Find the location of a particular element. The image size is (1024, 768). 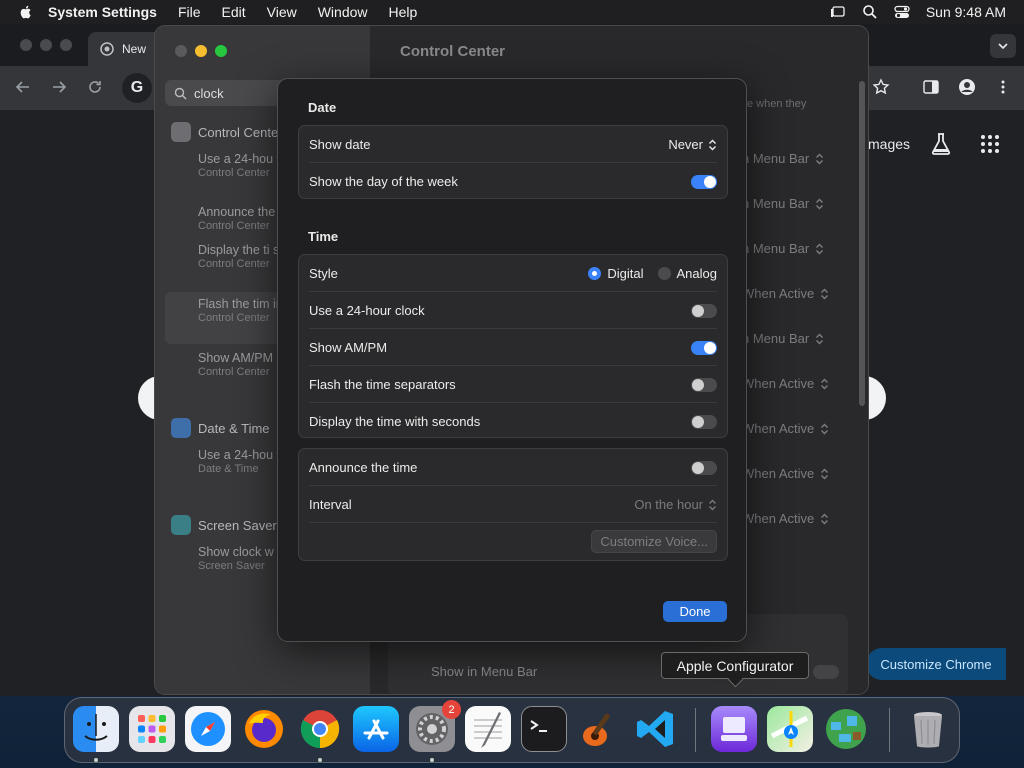

radio-unselected-icon is located at coordinates (664, 273).